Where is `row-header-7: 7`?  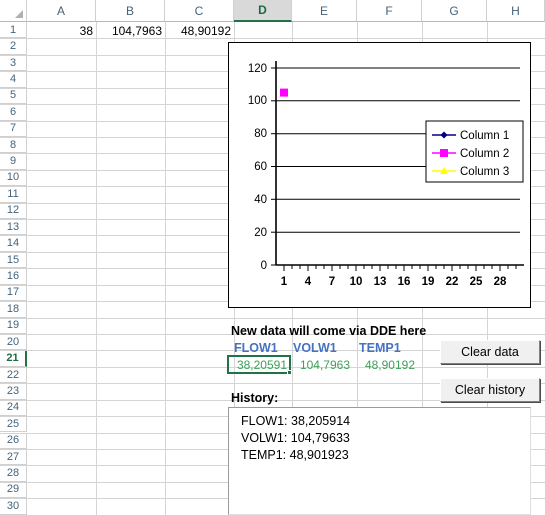
row-header-7: 7 is located at coordinates (13, 128).